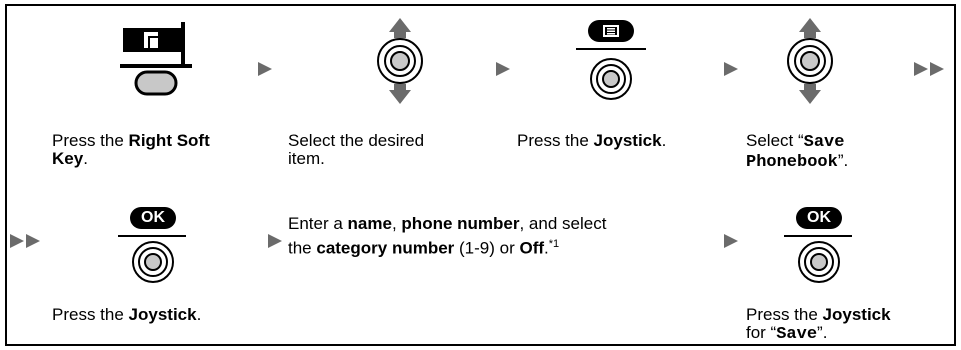 The height and width of the screenshot is (350, 961). What do you see at coordinates (356, 149) in the screenshot?
I see `step-select-item-text: Select the desired item.` at bounding box center [356, 149].